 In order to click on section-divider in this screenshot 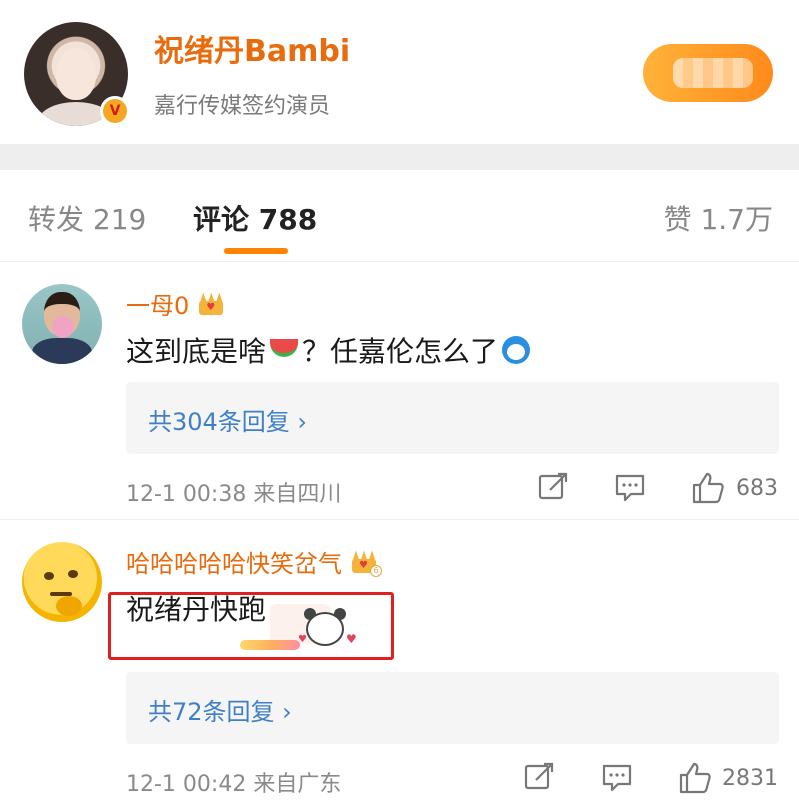, I will do `click(399, 157)`.